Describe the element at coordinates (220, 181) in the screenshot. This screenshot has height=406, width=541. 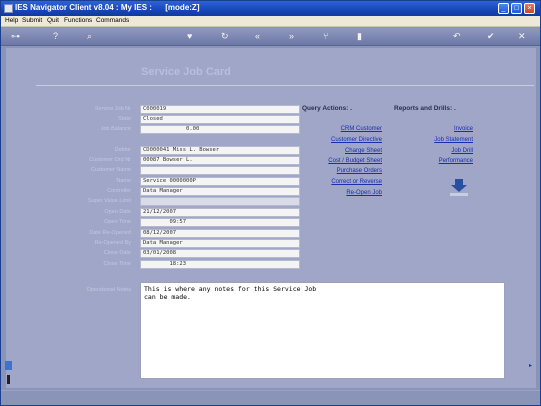
I see `field-value: Service 0000000P` at that location.